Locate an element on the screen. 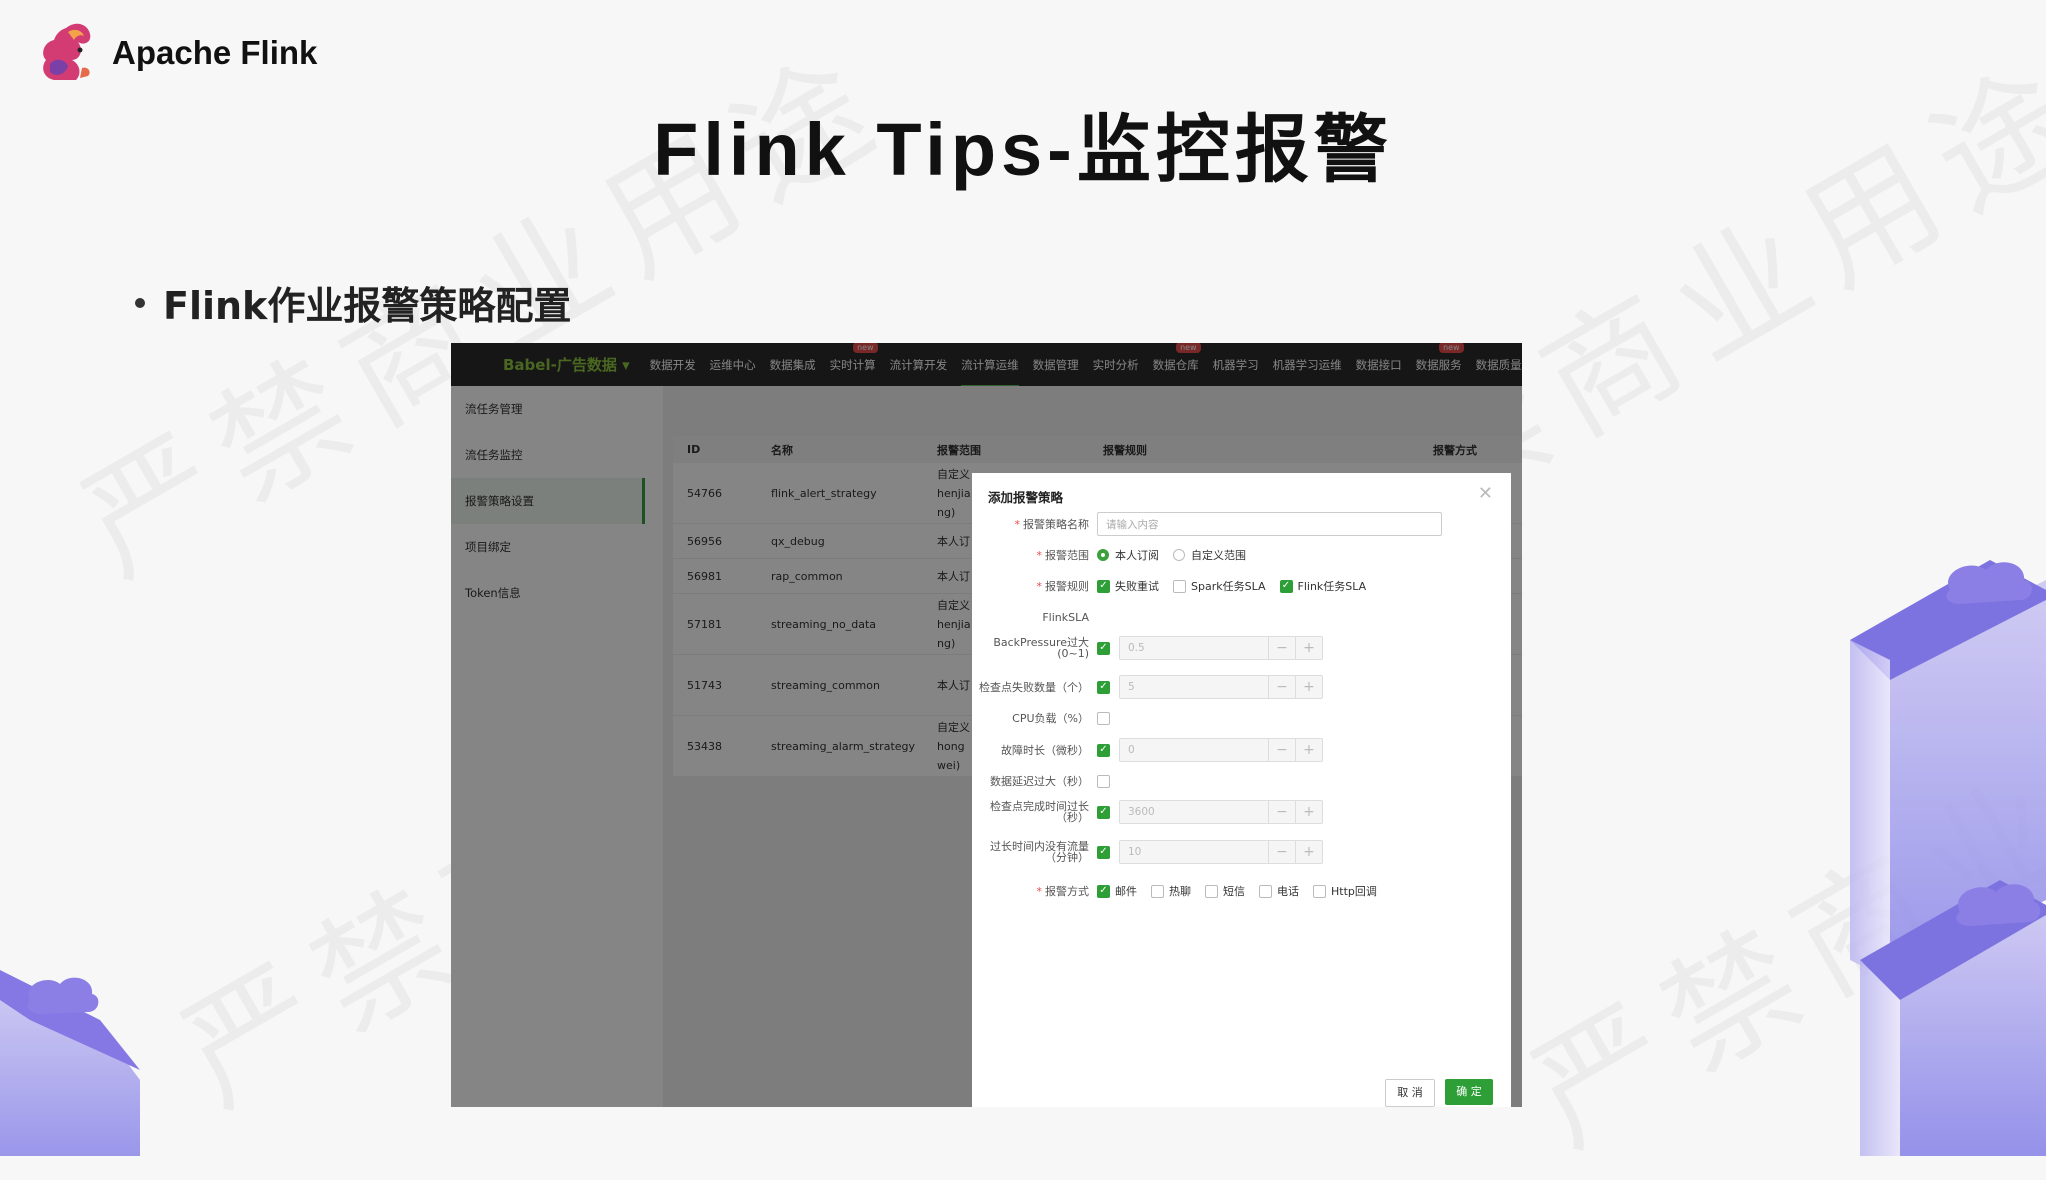 This screenshot has height=1180, width=2046. number-stepper: 0− + is located at coordinates (1221, 750).